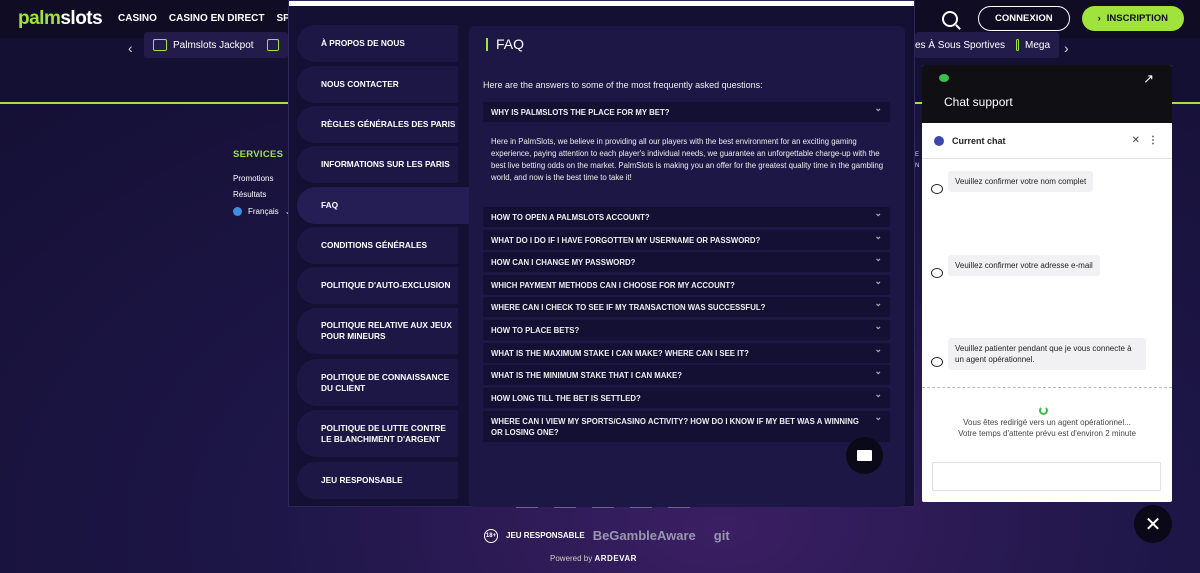  I want to click on search-icon, so click(950, 18).